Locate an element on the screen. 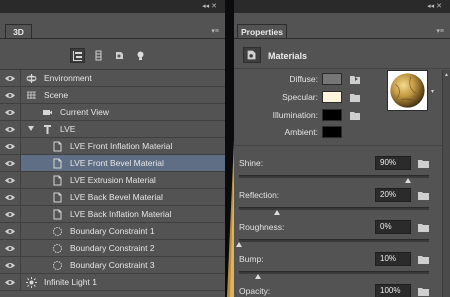 Image resolution: width=450 pixels, height=297 pixels. specular-color-swatch is located at coordinates (332, 97).